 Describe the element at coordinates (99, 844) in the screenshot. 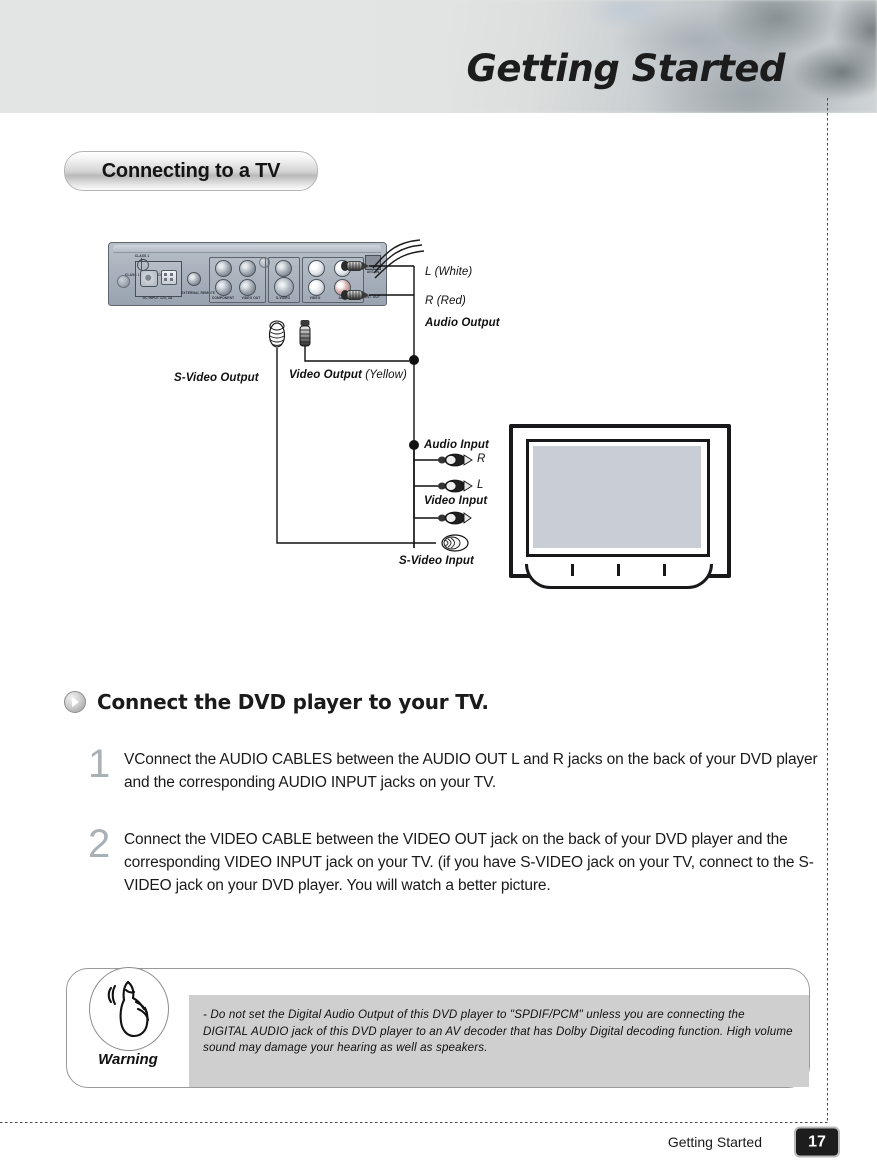

I see `step-number: 2` at that location.